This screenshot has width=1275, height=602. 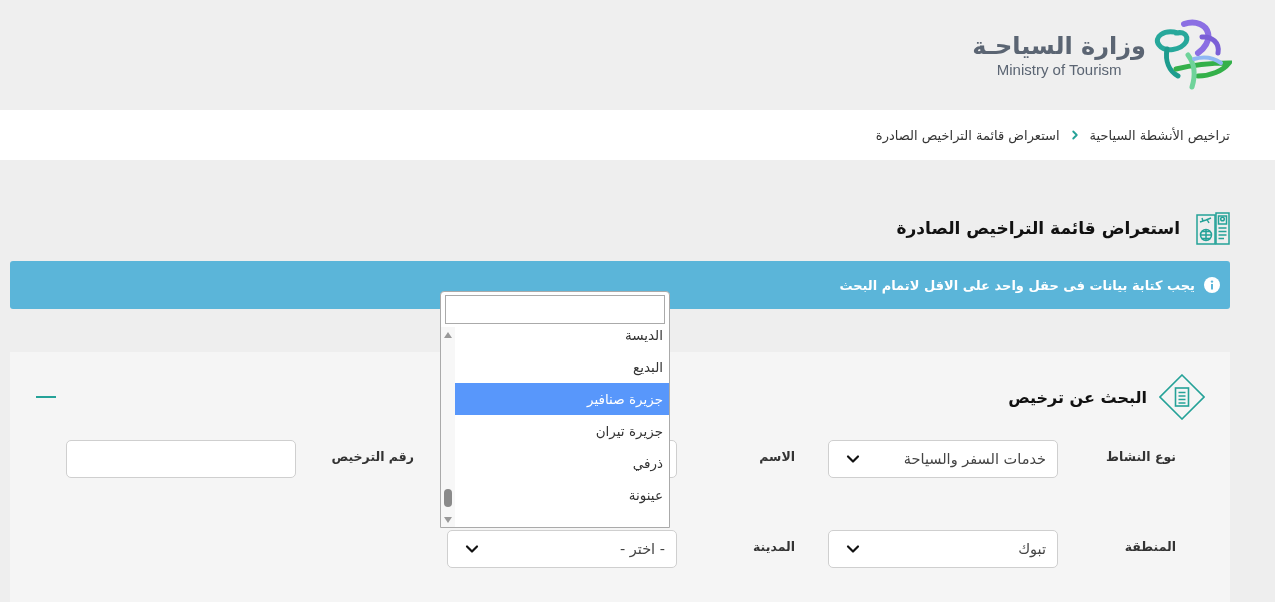 I want to click on page-title: استعراض قائمة التراخيص الصادرة, so click(x=1038, y=227).